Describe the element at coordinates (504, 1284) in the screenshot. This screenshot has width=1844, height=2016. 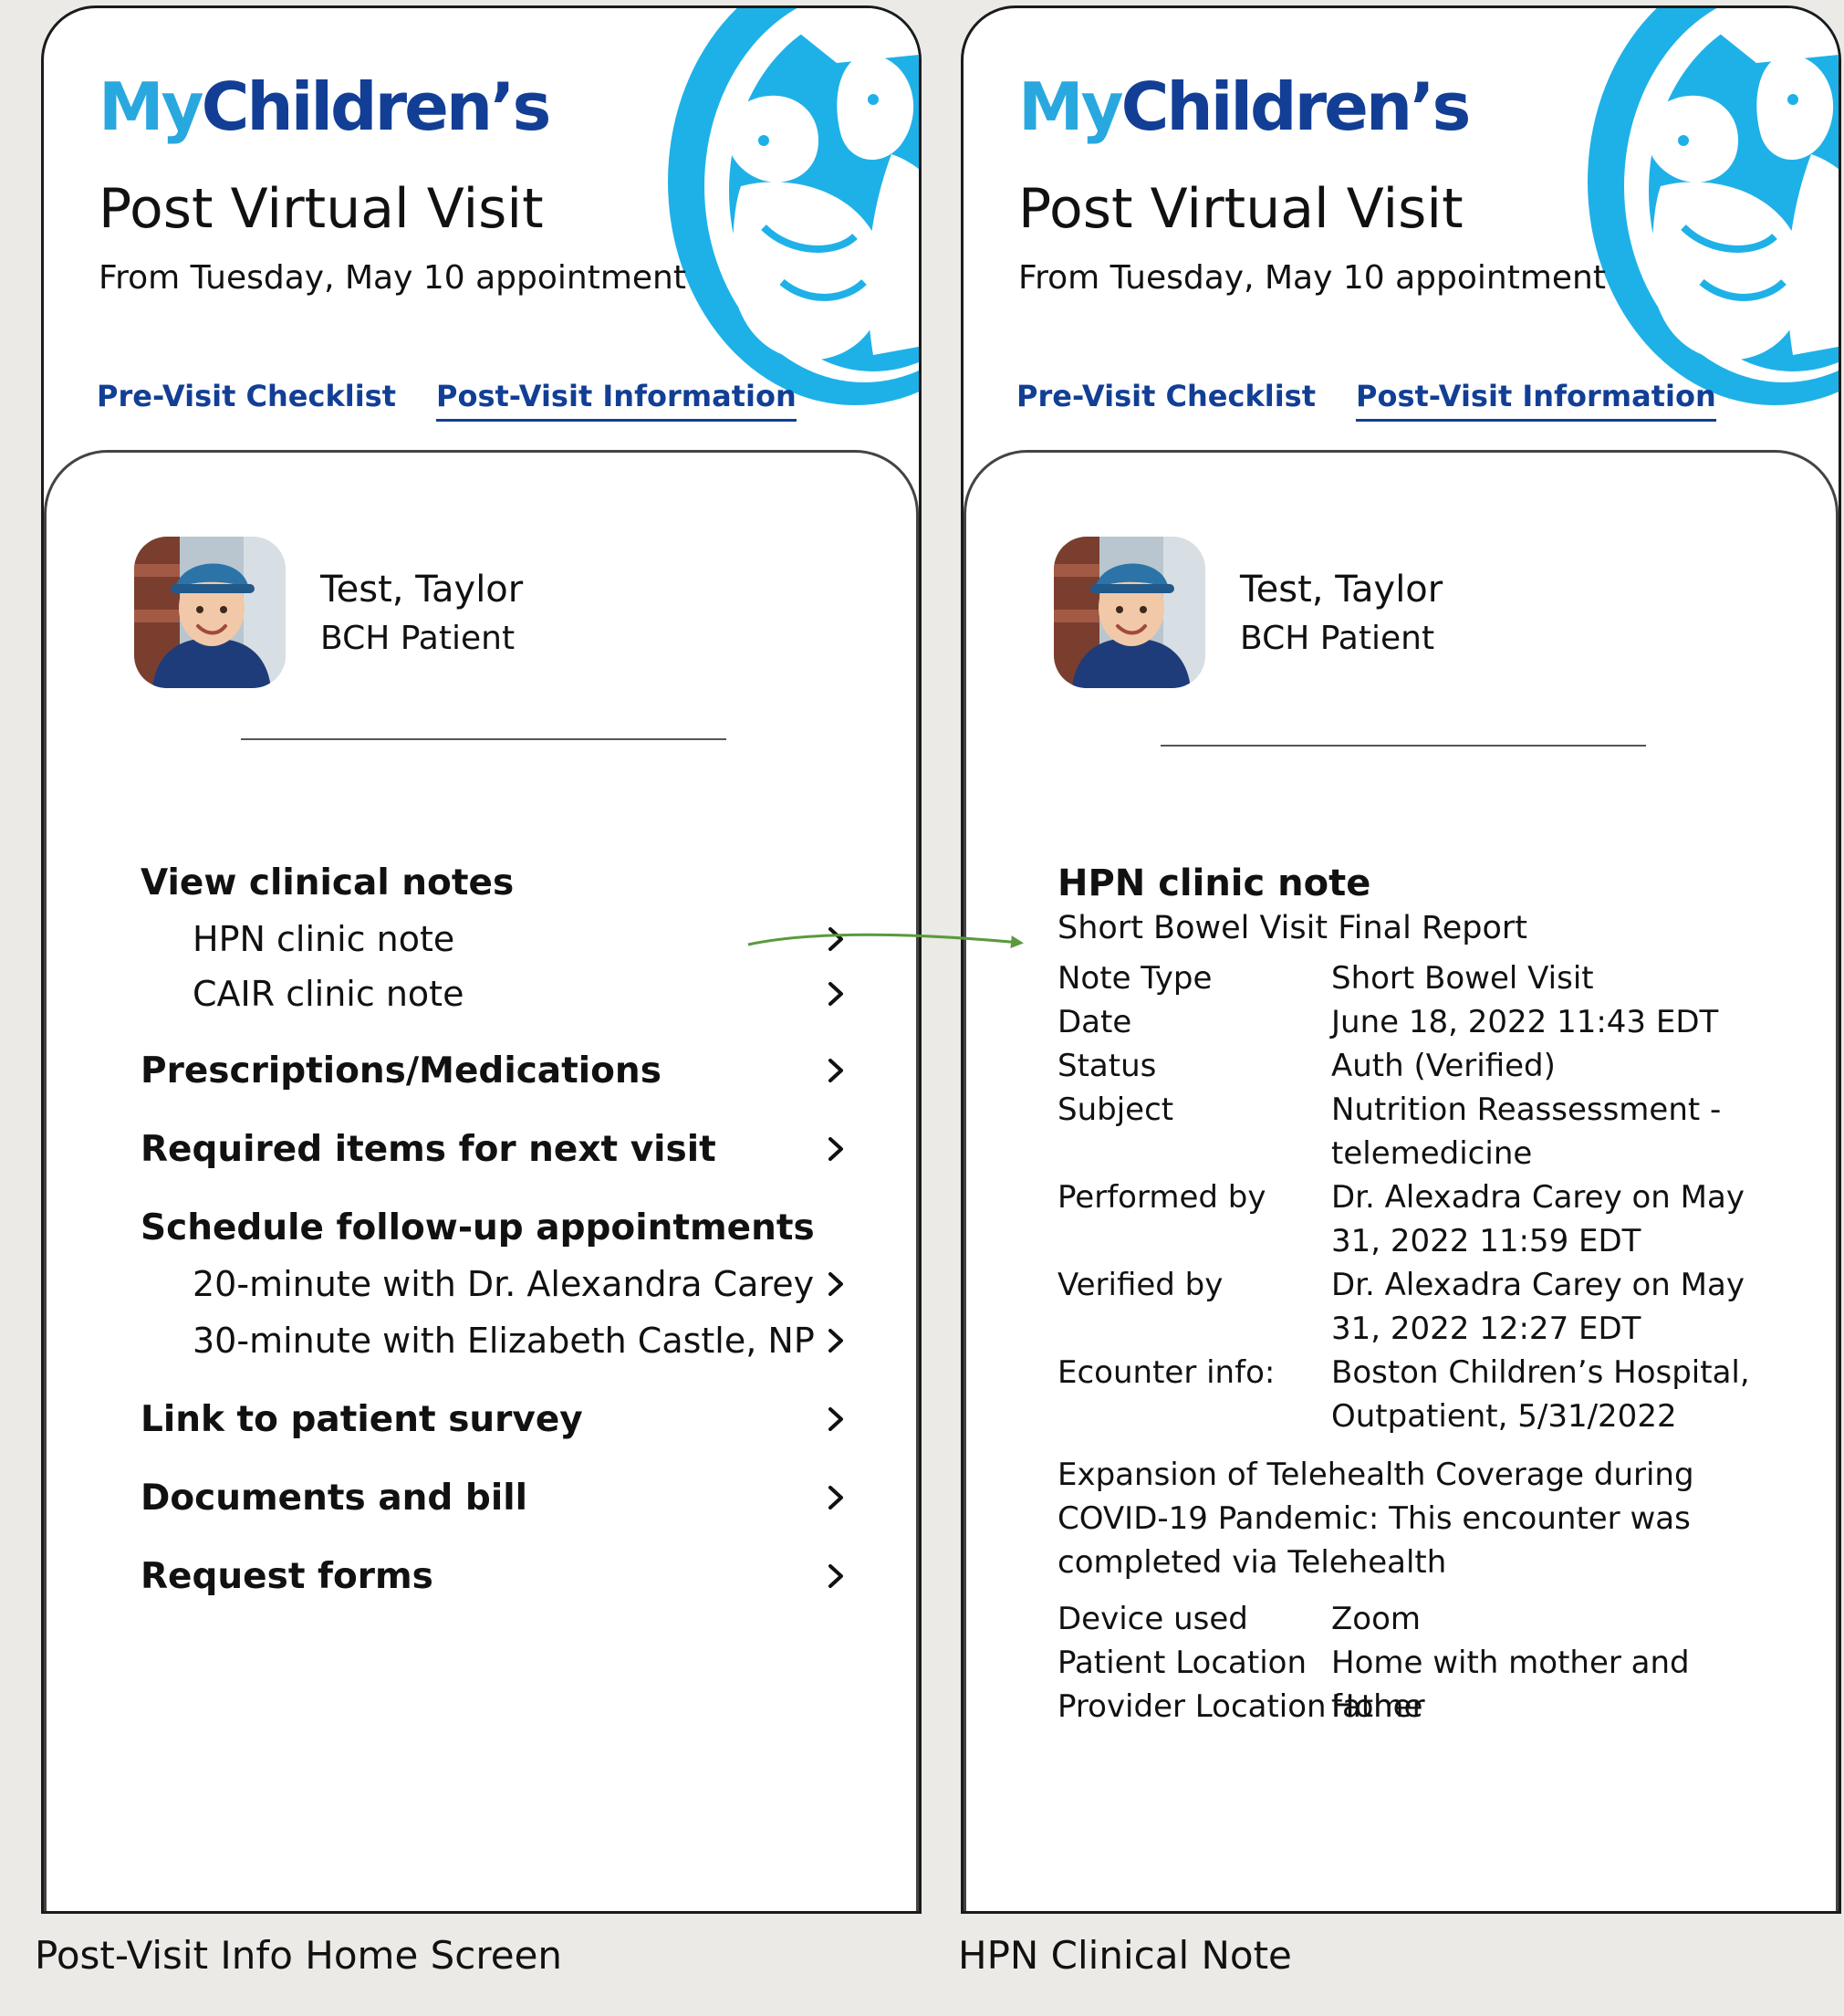
I see `menu-item-appointment-carey: 20-minute with Dr. Alexandra Carey` at that location.